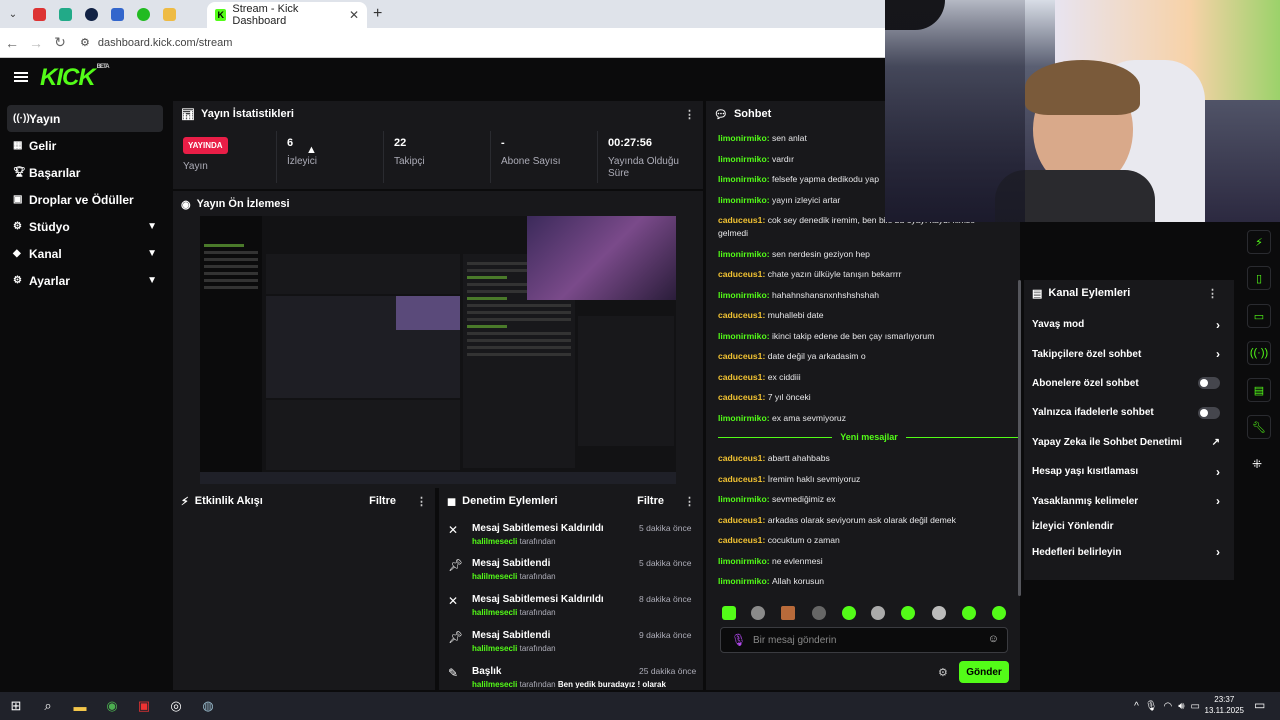  Describe the element at coordinates (1224, 705) in the screenshot. I see `system-clock: 23:37 13.11.2025` at that location.